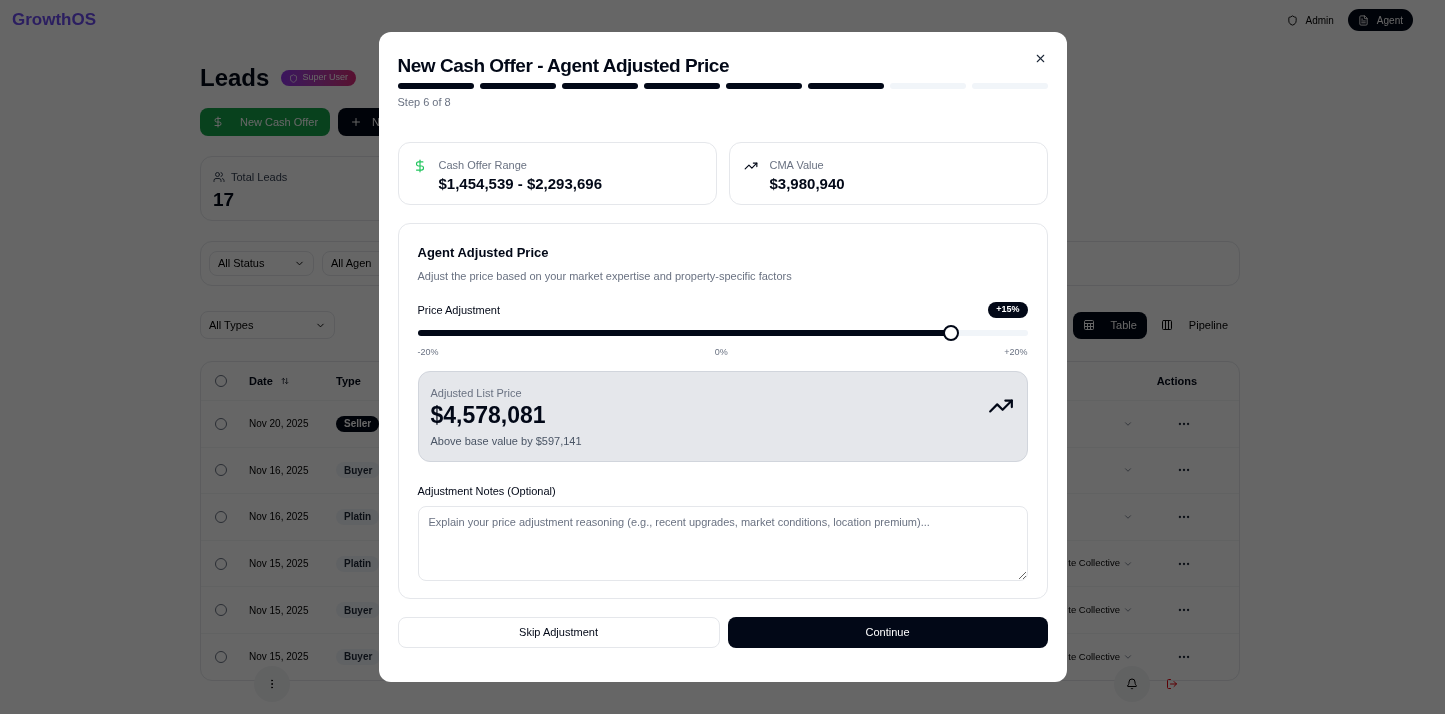 The image size is (1445, 714). I want to click on columns-icon, so click(1166, 325).